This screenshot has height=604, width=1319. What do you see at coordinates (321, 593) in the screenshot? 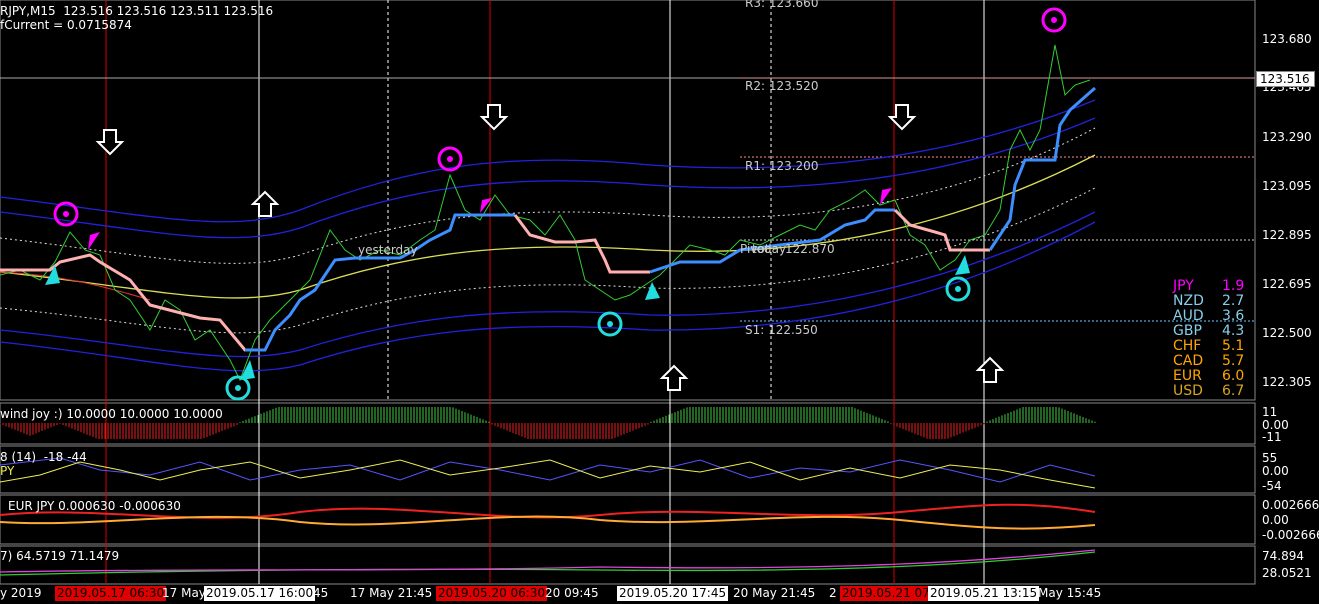
I see `time-axis-label: 45` at bounding box center [321, 593].